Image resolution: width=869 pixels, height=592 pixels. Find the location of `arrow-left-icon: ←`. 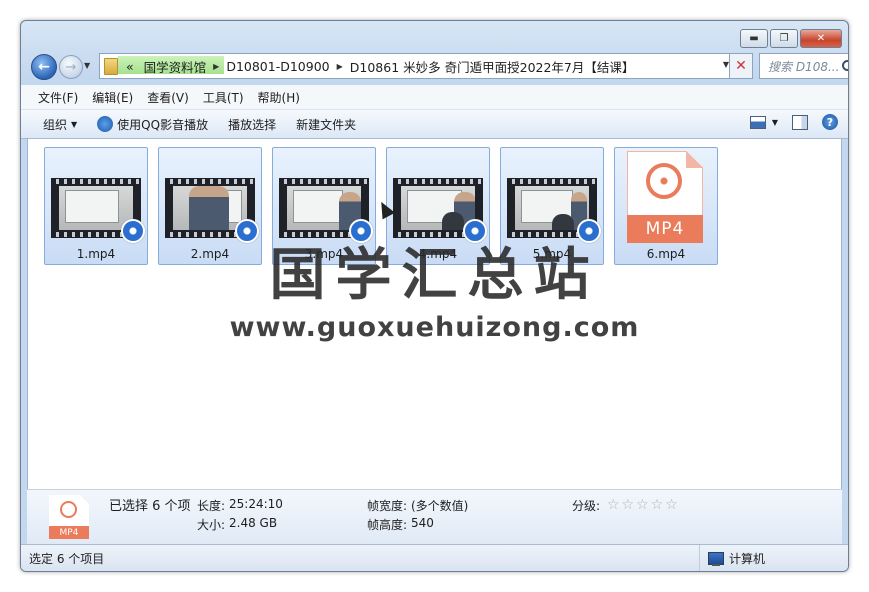

arrow-left-icon: ← is located at coordinates (44, 67).